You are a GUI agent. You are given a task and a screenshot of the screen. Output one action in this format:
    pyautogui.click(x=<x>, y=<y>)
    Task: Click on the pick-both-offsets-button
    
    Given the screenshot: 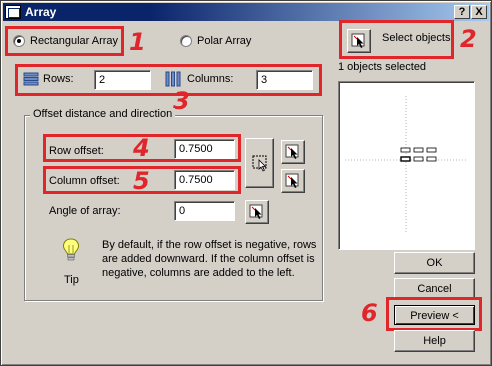 What is the action you would take?
    pyautogui.click(x=259, y=163)
    